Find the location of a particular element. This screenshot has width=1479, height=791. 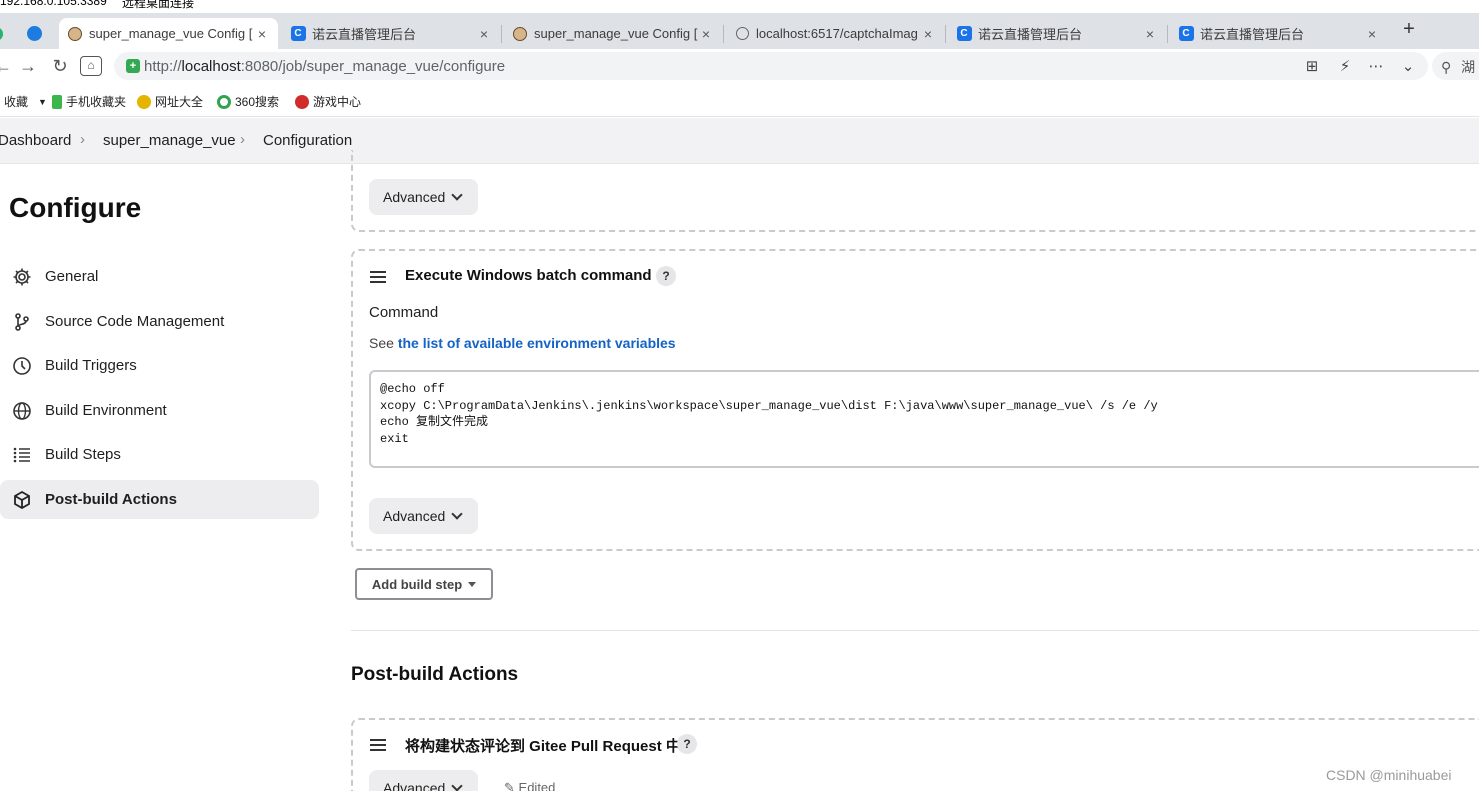

list-icon is located at coordinates (22, 455).